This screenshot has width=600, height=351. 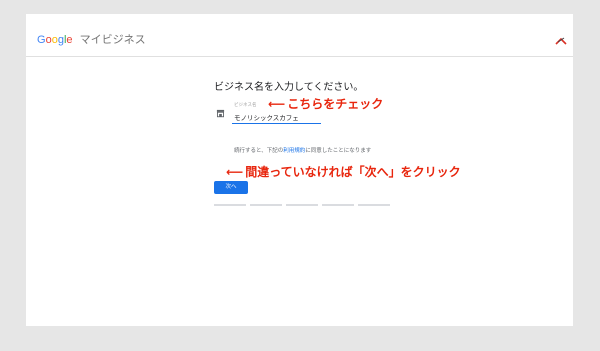 What do you see at coordinates (294, 151) in the screenshot?
I see `terms-link: 利用規約` at bounding box center [294, 151].